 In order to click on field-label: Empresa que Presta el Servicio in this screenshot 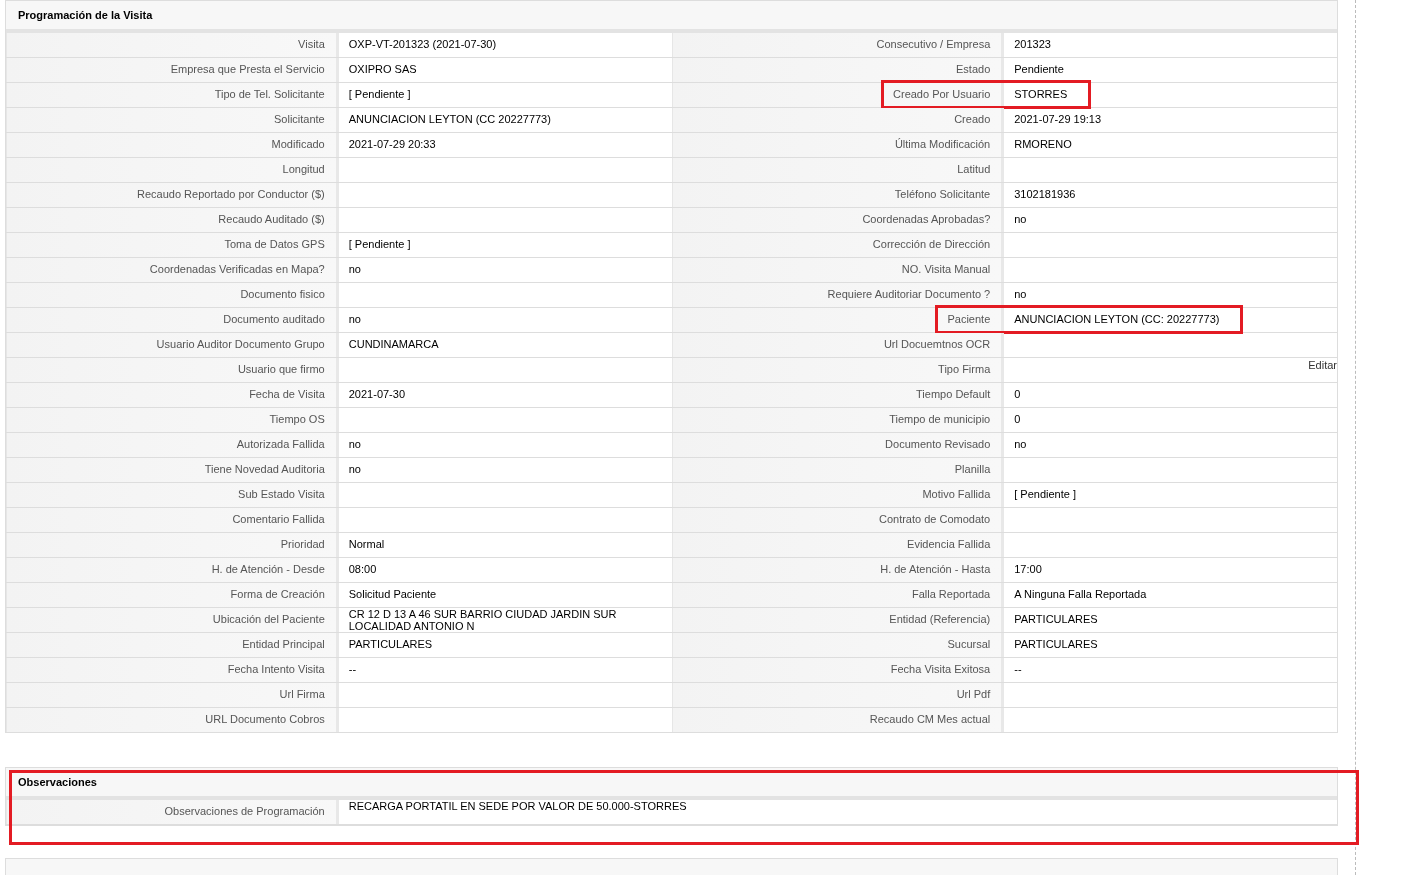, I will do `click(172, 70)`.